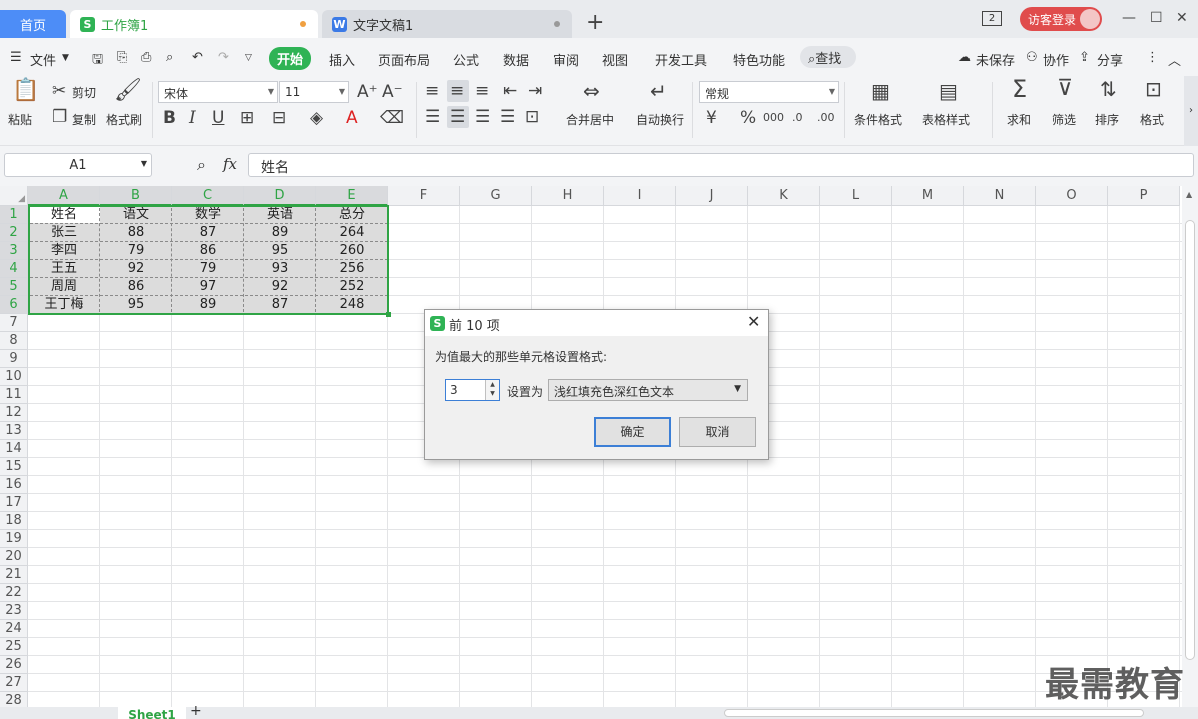 The image size is (1198, 719). I want to click on menu-formula: 公式, so click(466, 59).